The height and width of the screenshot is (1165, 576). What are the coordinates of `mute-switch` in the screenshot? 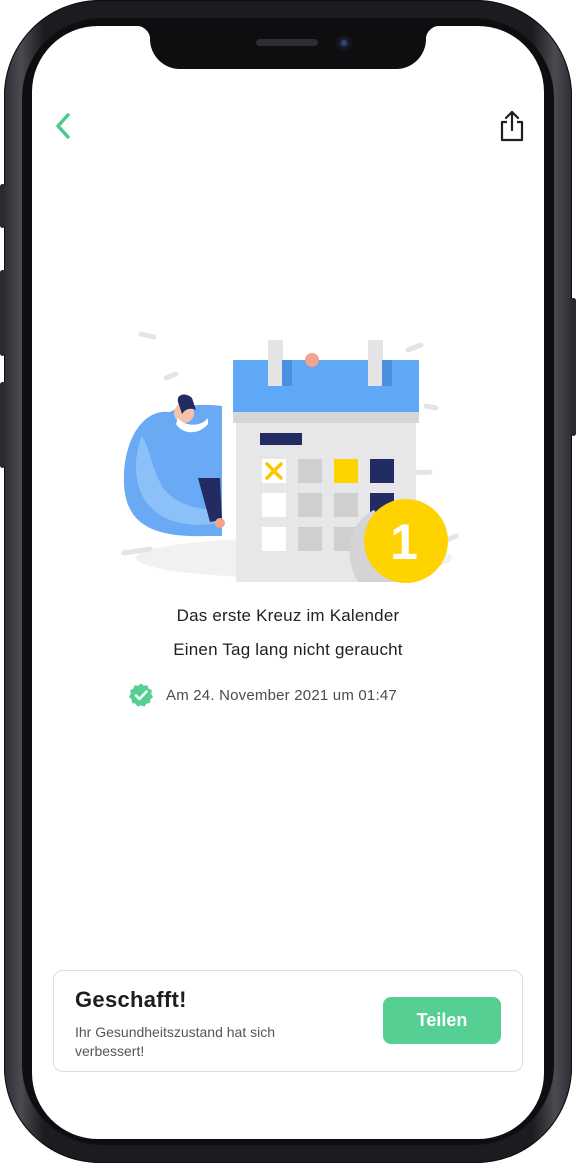 It's located at (2, 206).